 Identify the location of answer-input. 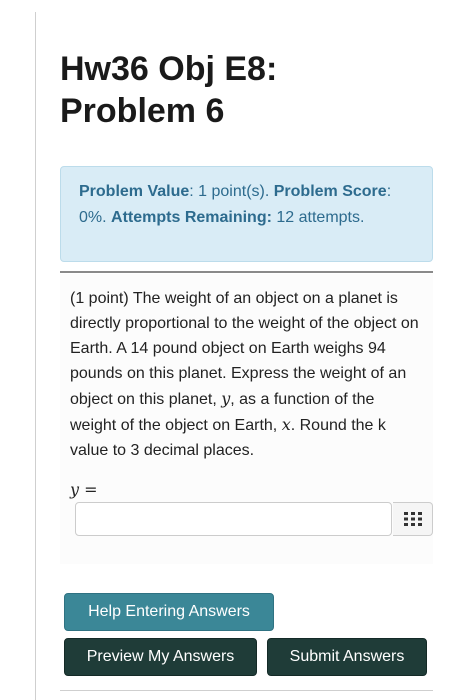
(233, 519).